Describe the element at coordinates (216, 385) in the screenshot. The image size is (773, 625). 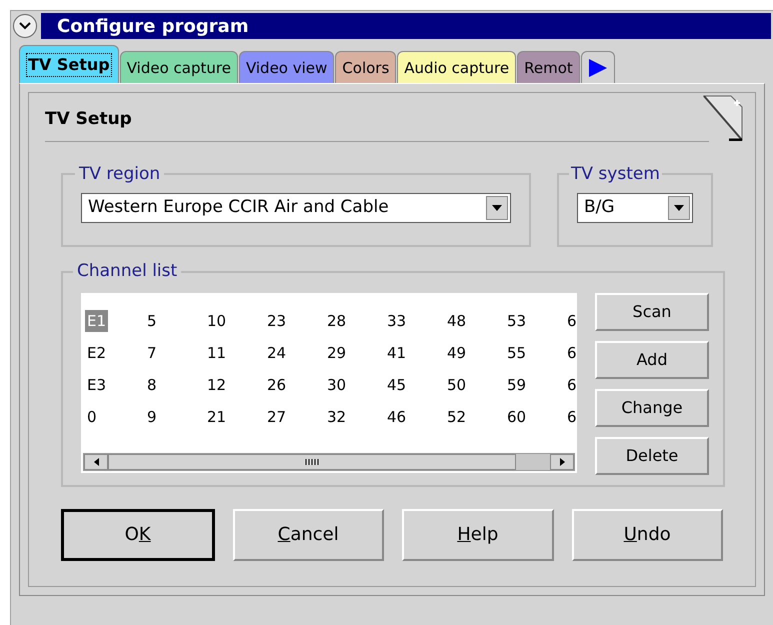
I see `channel-item: 12` at that location.